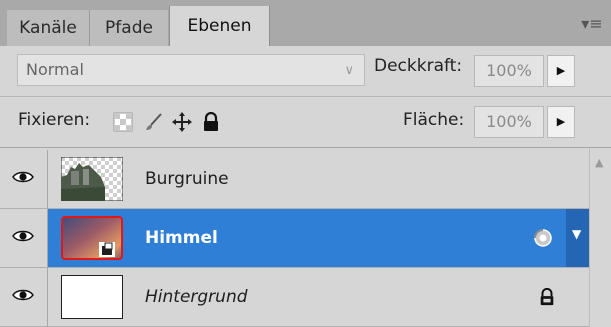  Describe the element at coordinates (92, 179) in the screenshot. I see `layer-thumbnail-burgruine` at that location.